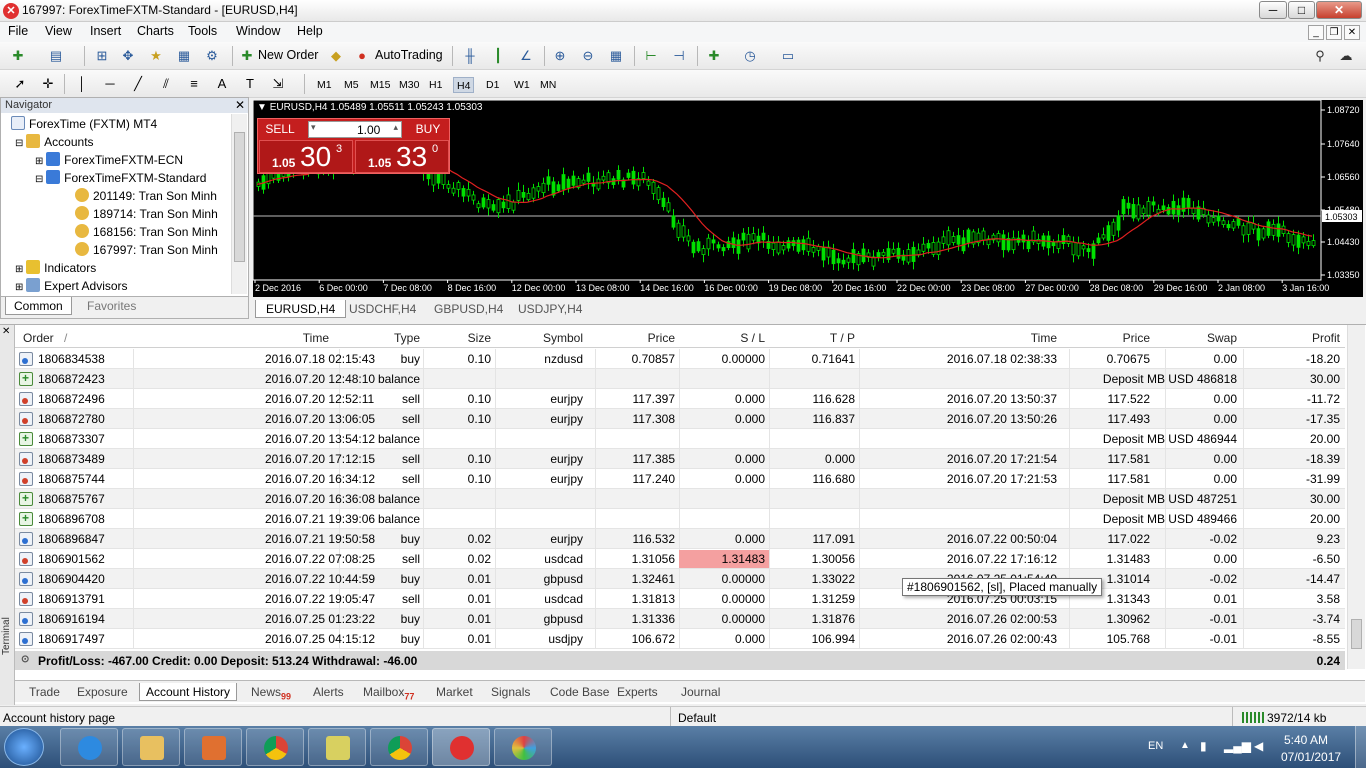 The image size is (1366, 768). What do you see at coordinates (310, 31) in the screenshot?
I see `menu-help: Help` at bounding box center [310, 31].